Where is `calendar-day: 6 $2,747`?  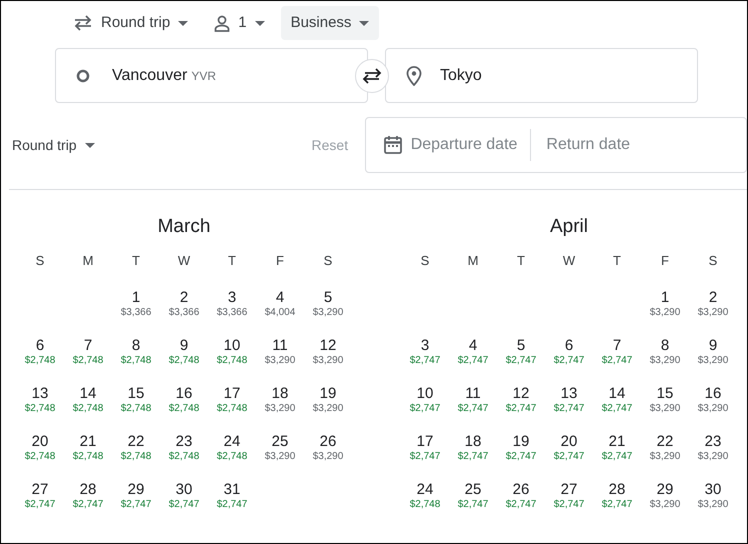 calendar-day: 6 $2,747 is located at coordinates (569, 360).